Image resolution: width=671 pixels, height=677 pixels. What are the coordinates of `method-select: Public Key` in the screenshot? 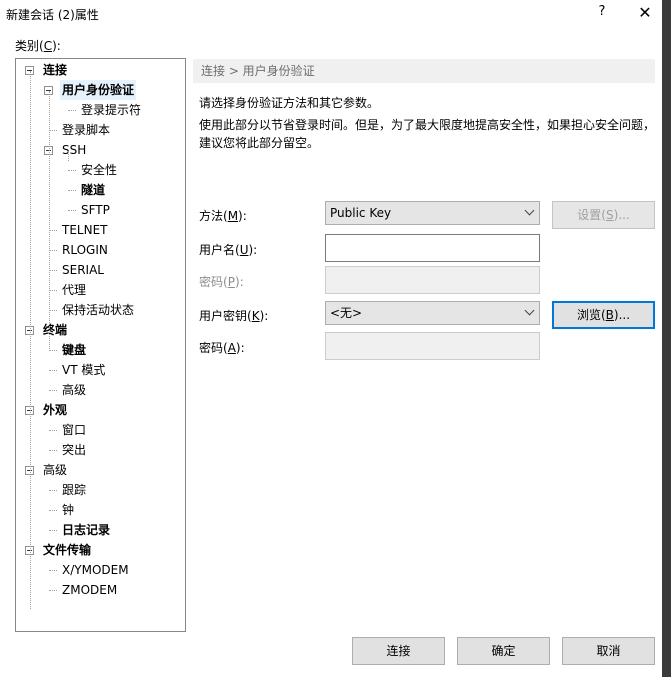 It's located at (432, 213).